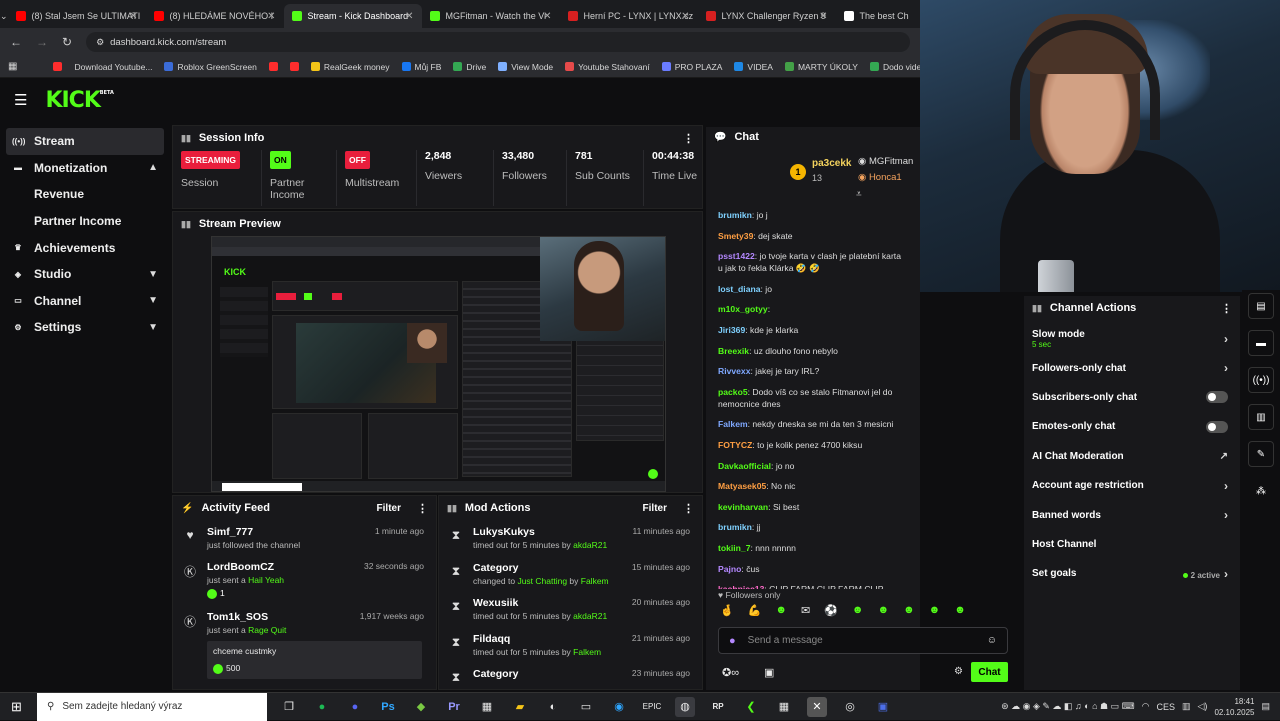 Image resolution: width=1280 pixels, height=721 pixels. I want to click on app-icon: RP, so click(718, 707).